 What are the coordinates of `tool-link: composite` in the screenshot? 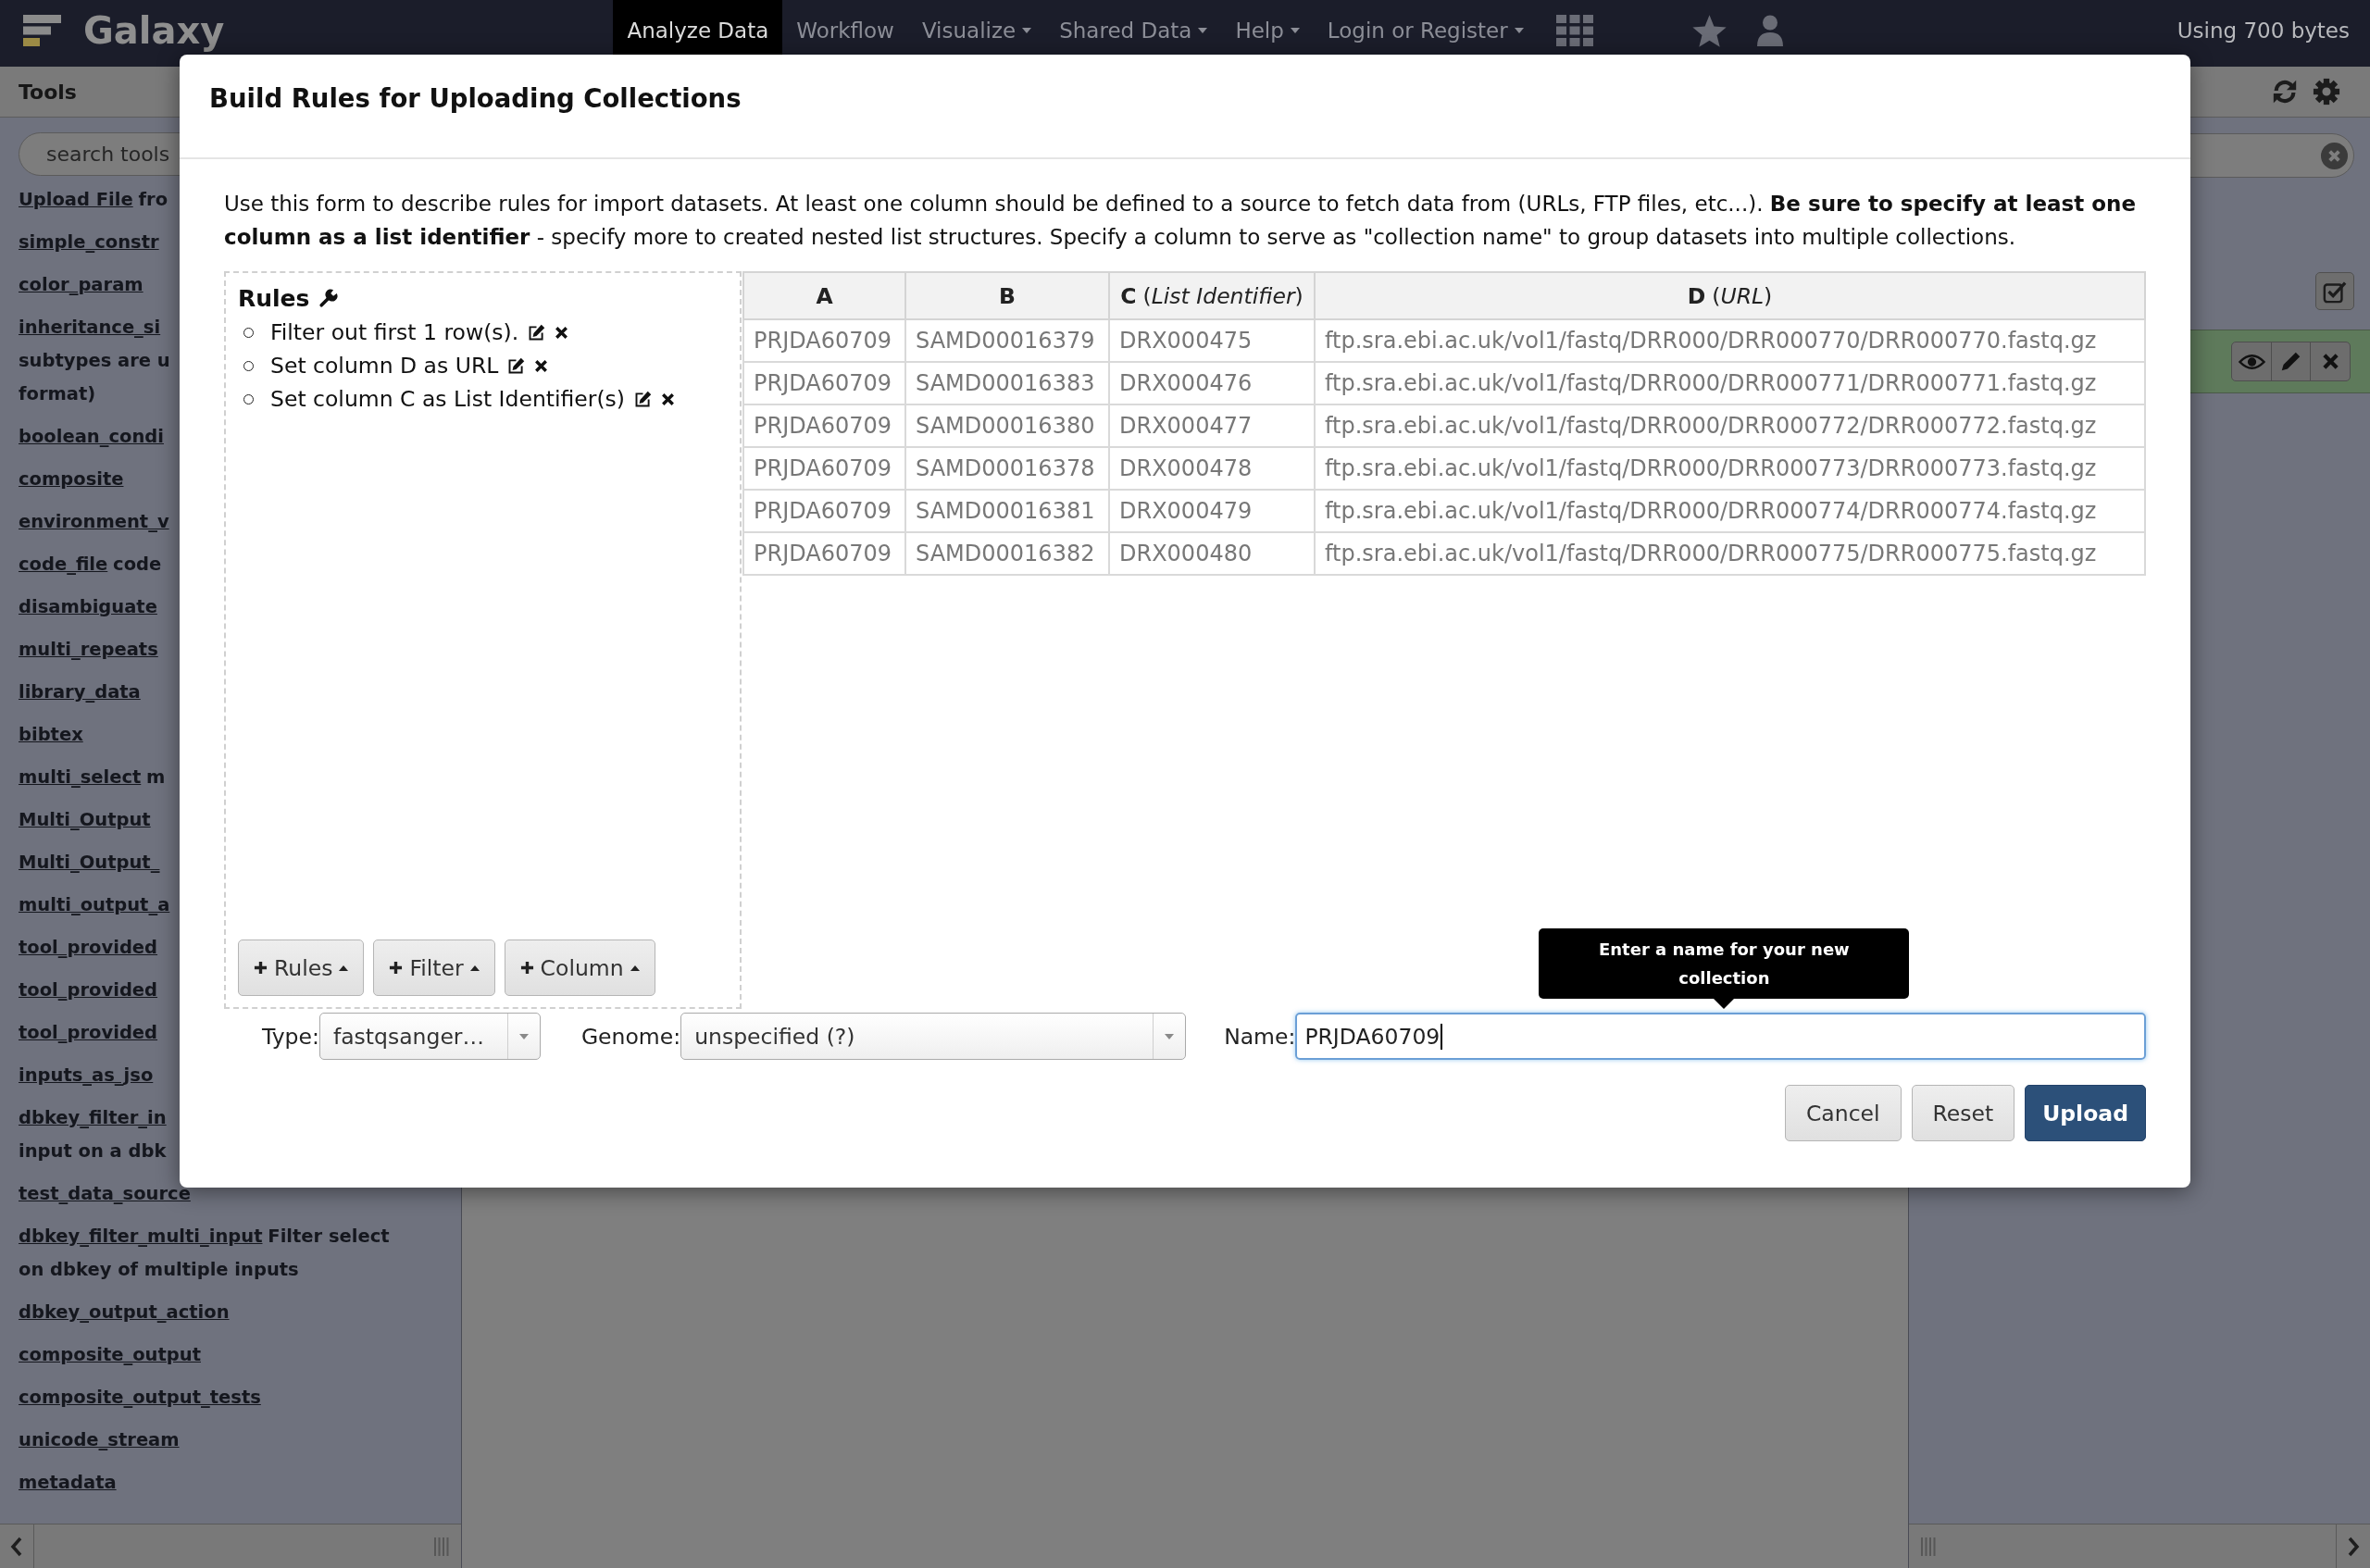 It's located at (71, 479).